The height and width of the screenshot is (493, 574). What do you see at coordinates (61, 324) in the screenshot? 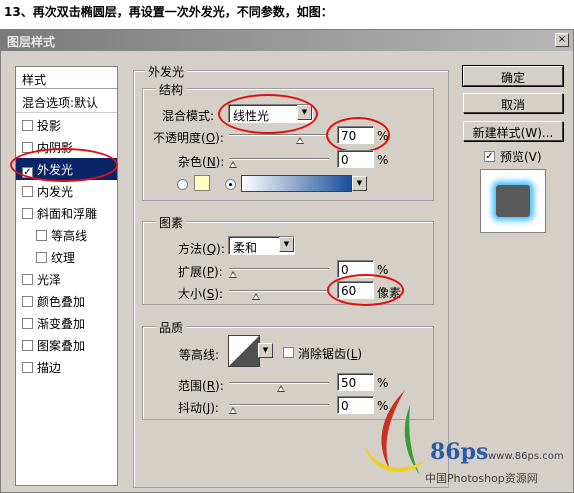
I see `sidebar-item-label: 渐变叠加` at bounding box center [61, 324].